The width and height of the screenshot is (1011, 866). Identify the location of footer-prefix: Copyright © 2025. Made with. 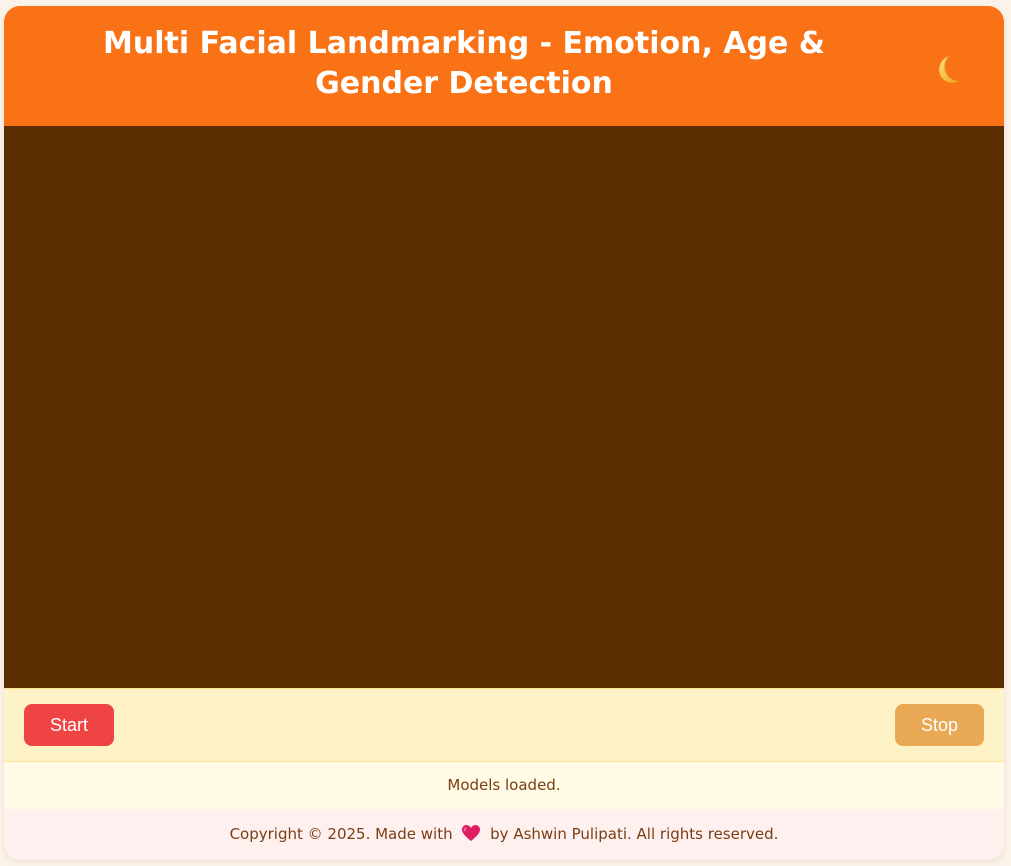
(341, 834).